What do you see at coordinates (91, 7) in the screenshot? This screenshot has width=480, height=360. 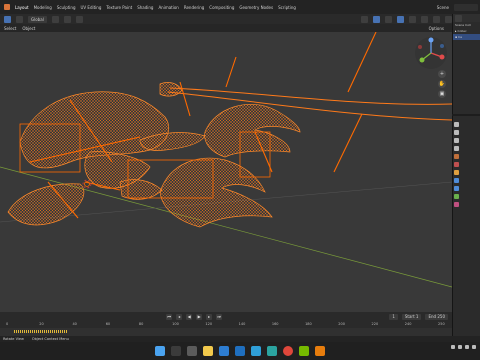 I see `tab-uv-editing: UV Editing` at bounding box center [91, 7].